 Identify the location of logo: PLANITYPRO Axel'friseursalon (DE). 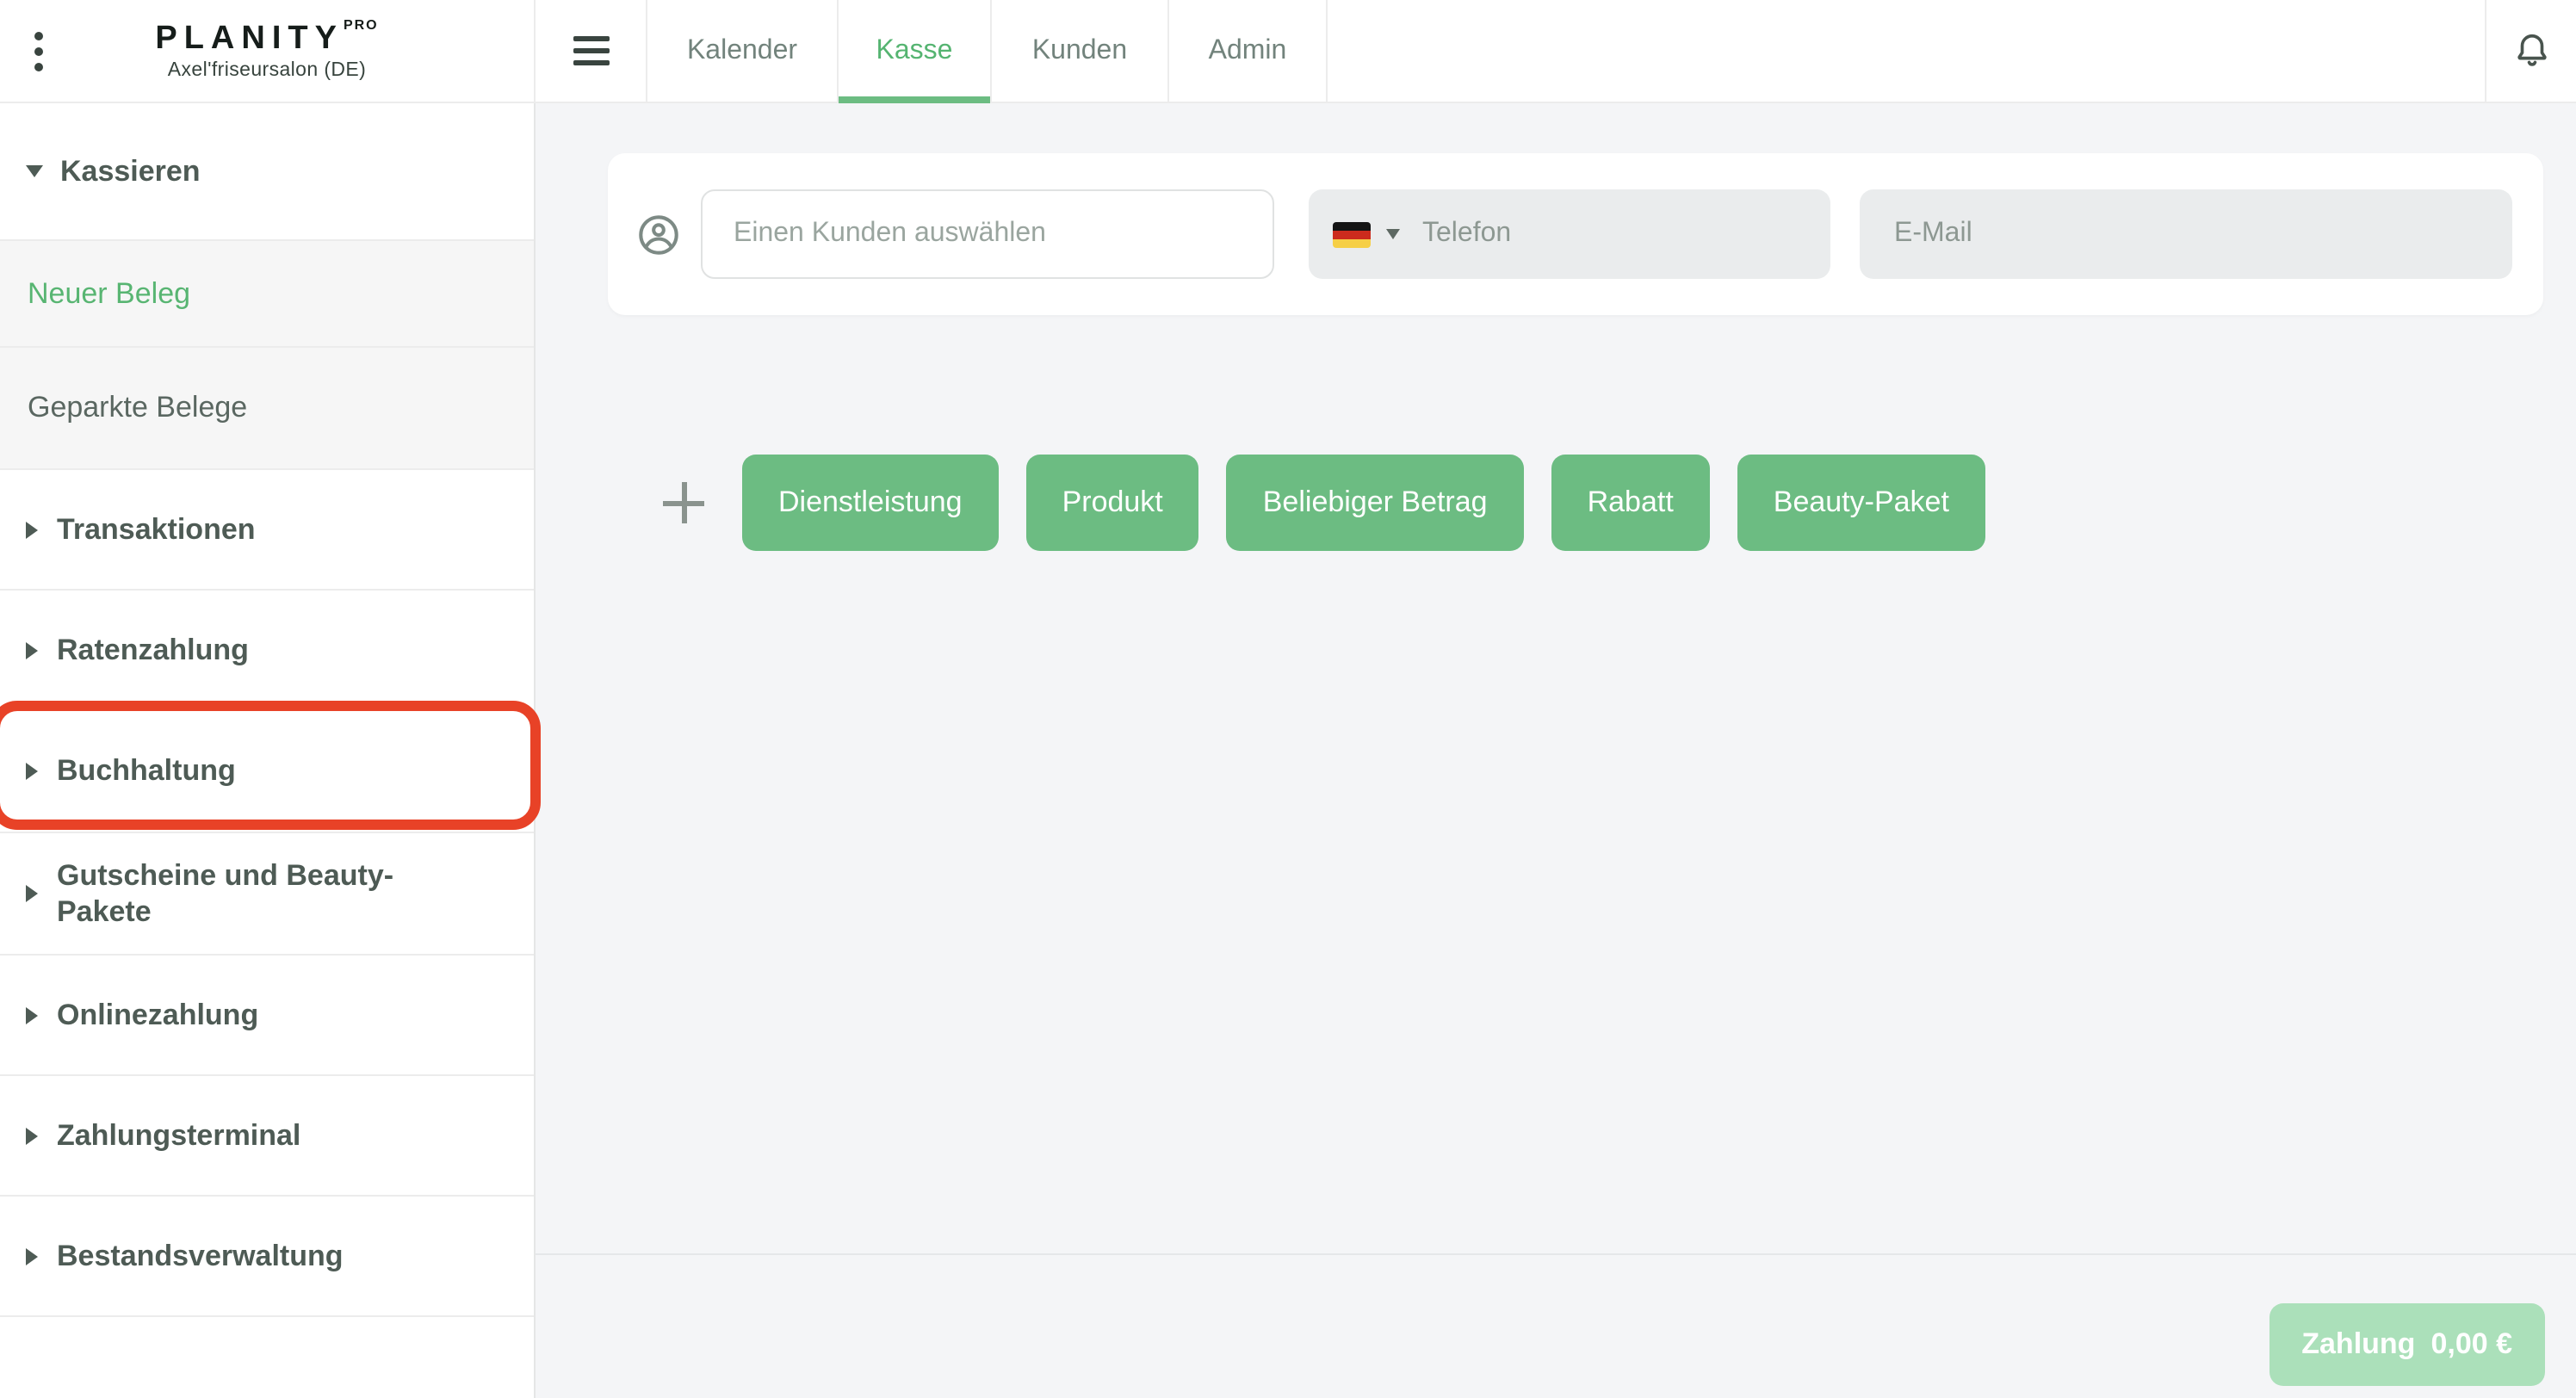
(267, 48).